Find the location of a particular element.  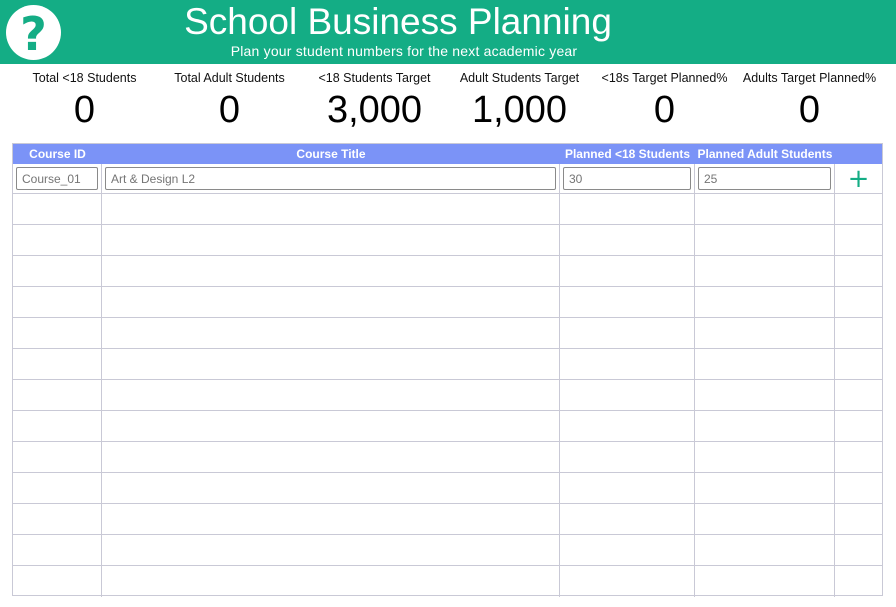

course-title-input is located at coordinates (330, 178).